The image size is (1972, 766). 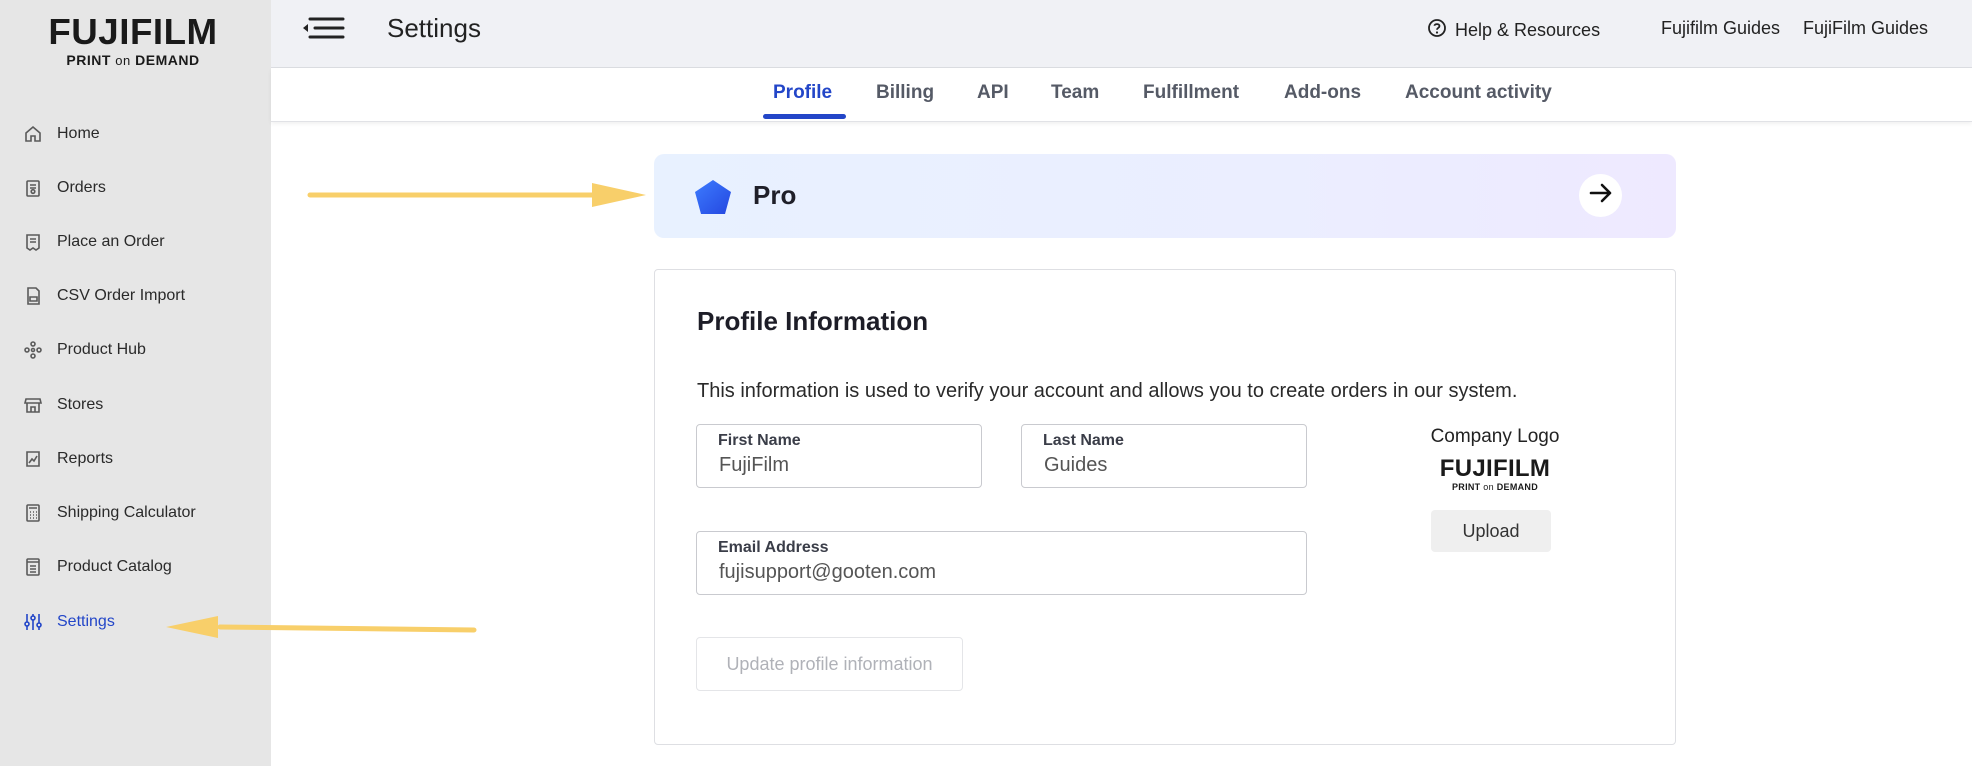 What do you see at coordinates (33, 459) in the screenshot?
I see `reports-icon` at bounding box center [33, 459].